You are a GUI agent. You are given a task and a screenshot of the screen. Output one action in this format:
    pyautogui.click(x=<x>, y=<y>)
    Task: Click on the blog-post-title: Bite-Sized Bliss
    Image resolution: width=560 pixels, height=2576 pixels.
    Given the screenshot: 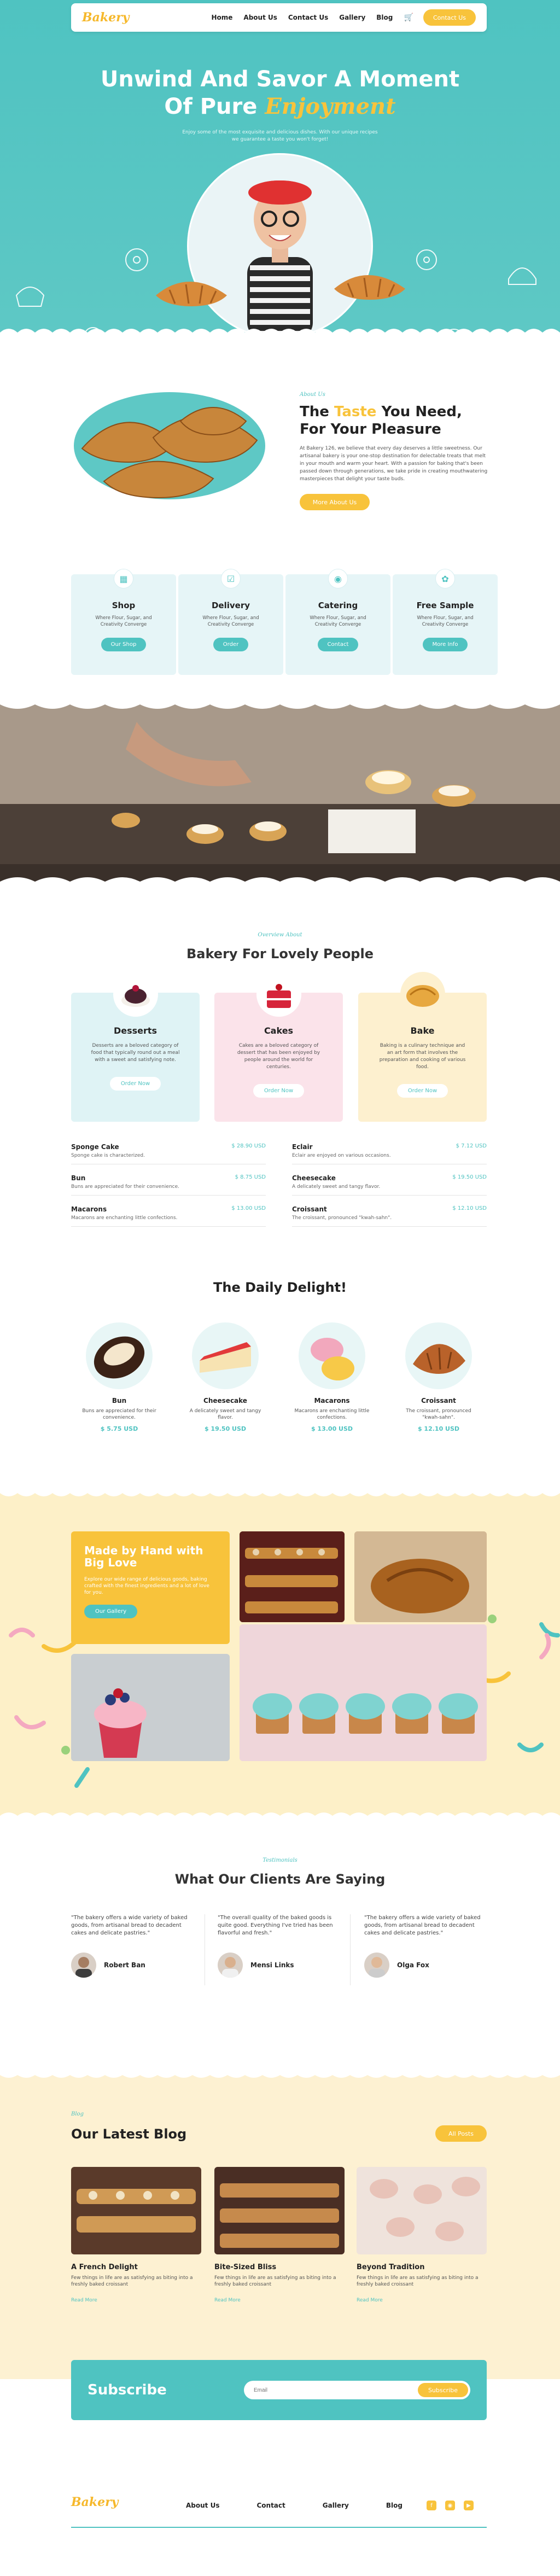 What is the action you would take?
    pyautogui.click(x=279, y=2267)
    